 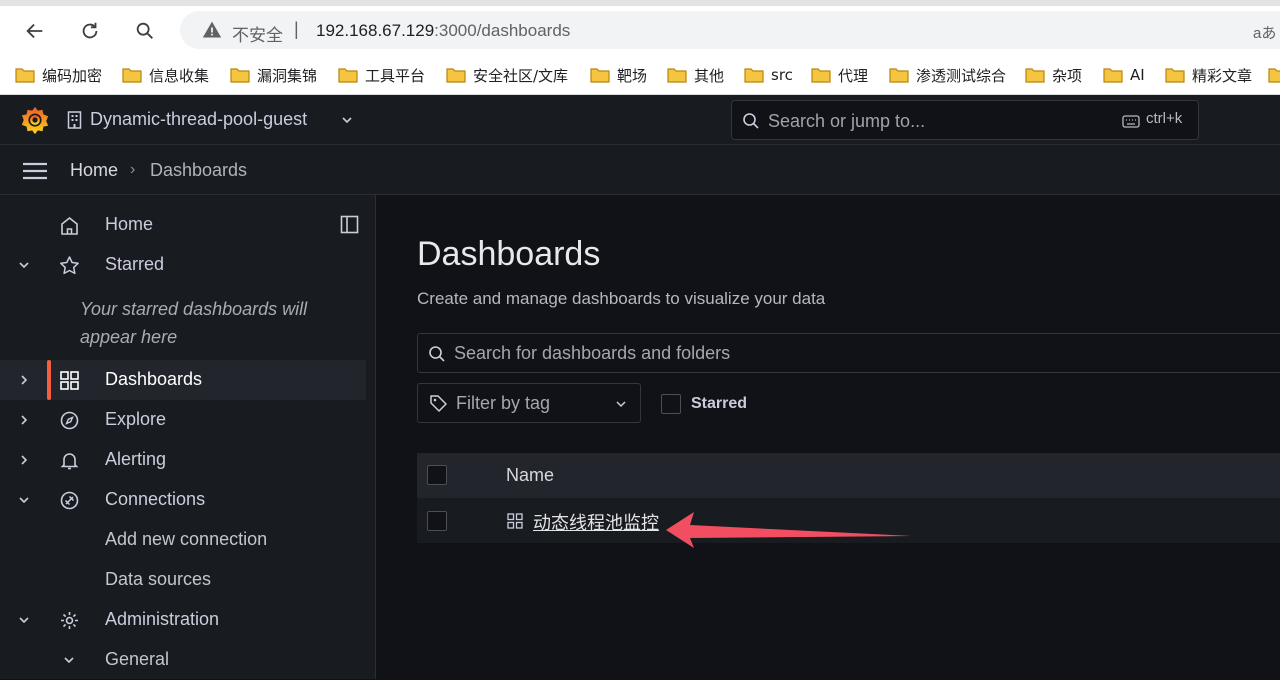 I want to click on url-text: 192.168.67.129:3000/dashboards, so click(x=443, y=31).